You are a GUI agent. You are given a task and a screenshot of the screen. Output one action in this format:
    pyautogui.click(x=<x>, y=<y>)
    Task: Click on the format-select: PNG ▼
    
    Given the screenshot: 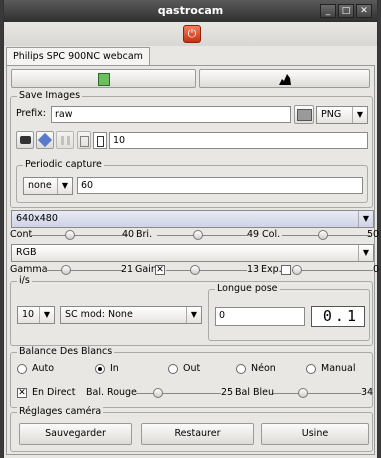 What is the action you would take?
    pyautogui.click(x=342, y=115)
    